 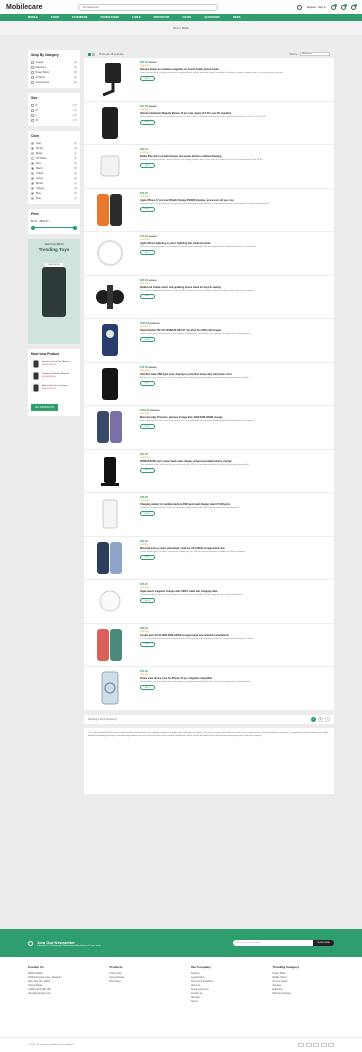 I want to click on nav-item: PROTECTOR, so click(x=162, y=17).